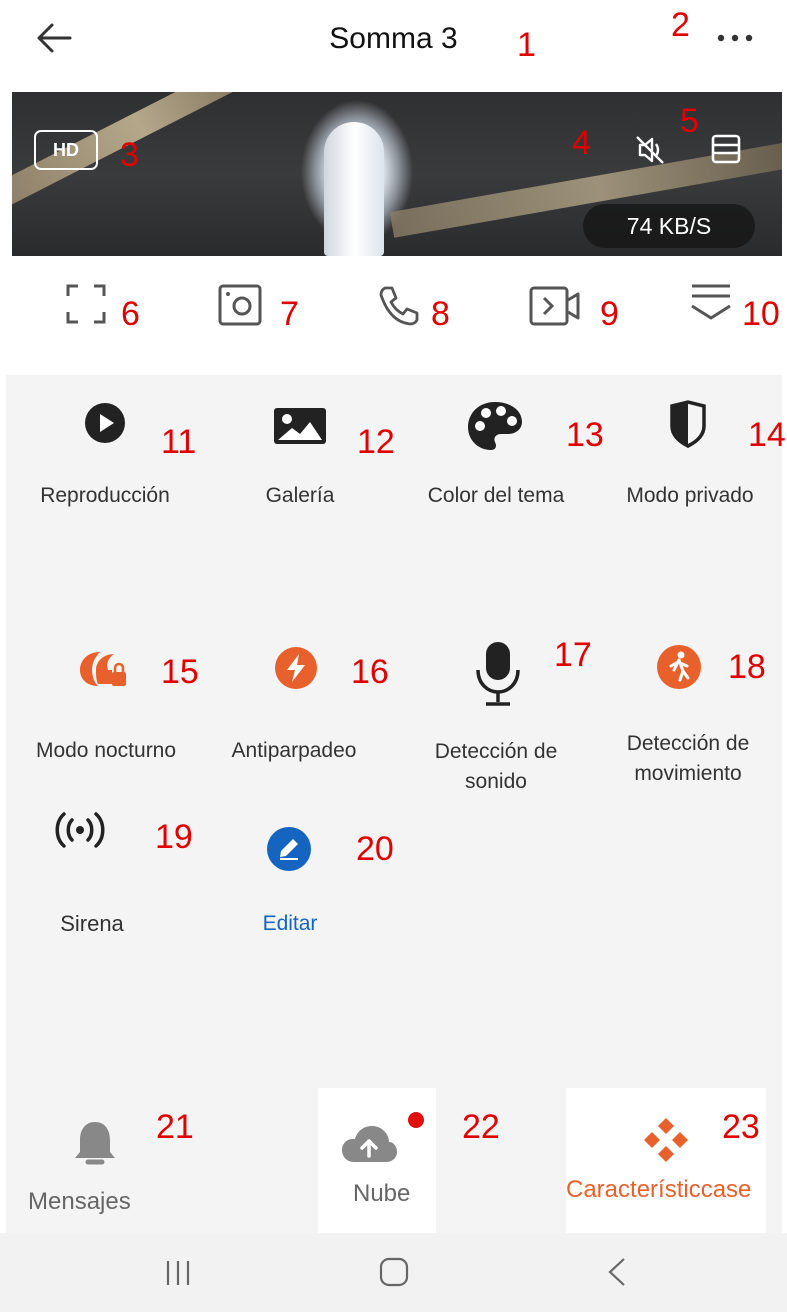 The height and width of the screenshot is (1312, 787). What do you see at coordinates (496, 781) in the screenshot?
I see `sound-detection-label-2: sonido` at bounding box center [496, 781].